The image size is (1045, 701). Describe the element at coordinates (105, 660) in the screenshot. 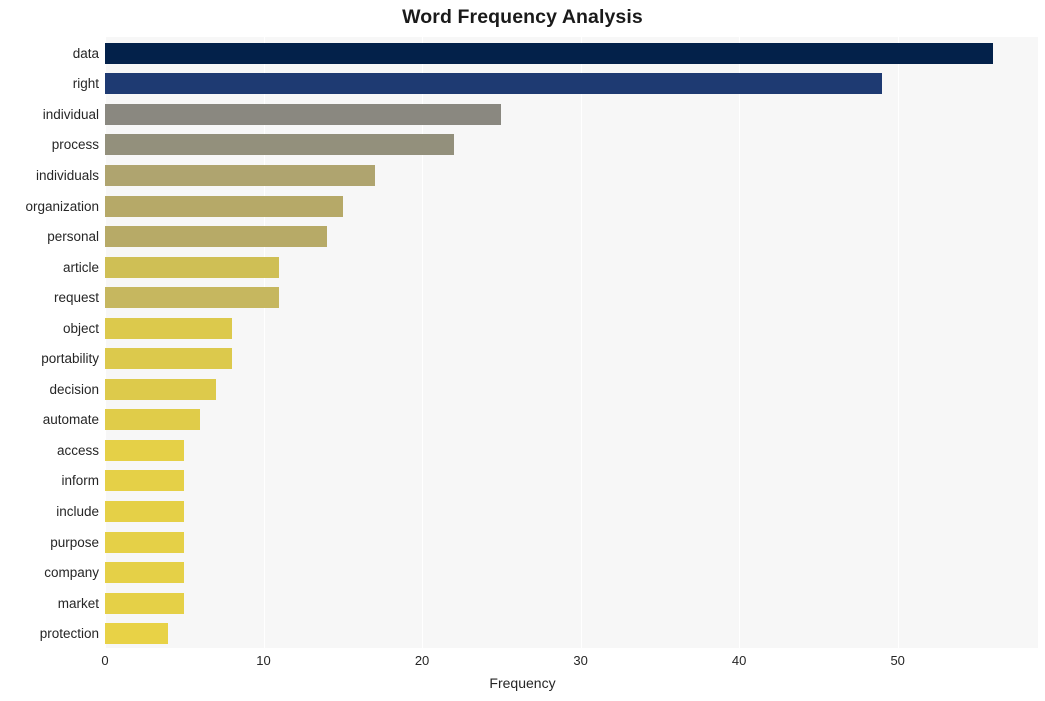

I see `x-axis-tick-label: 0` at that location.